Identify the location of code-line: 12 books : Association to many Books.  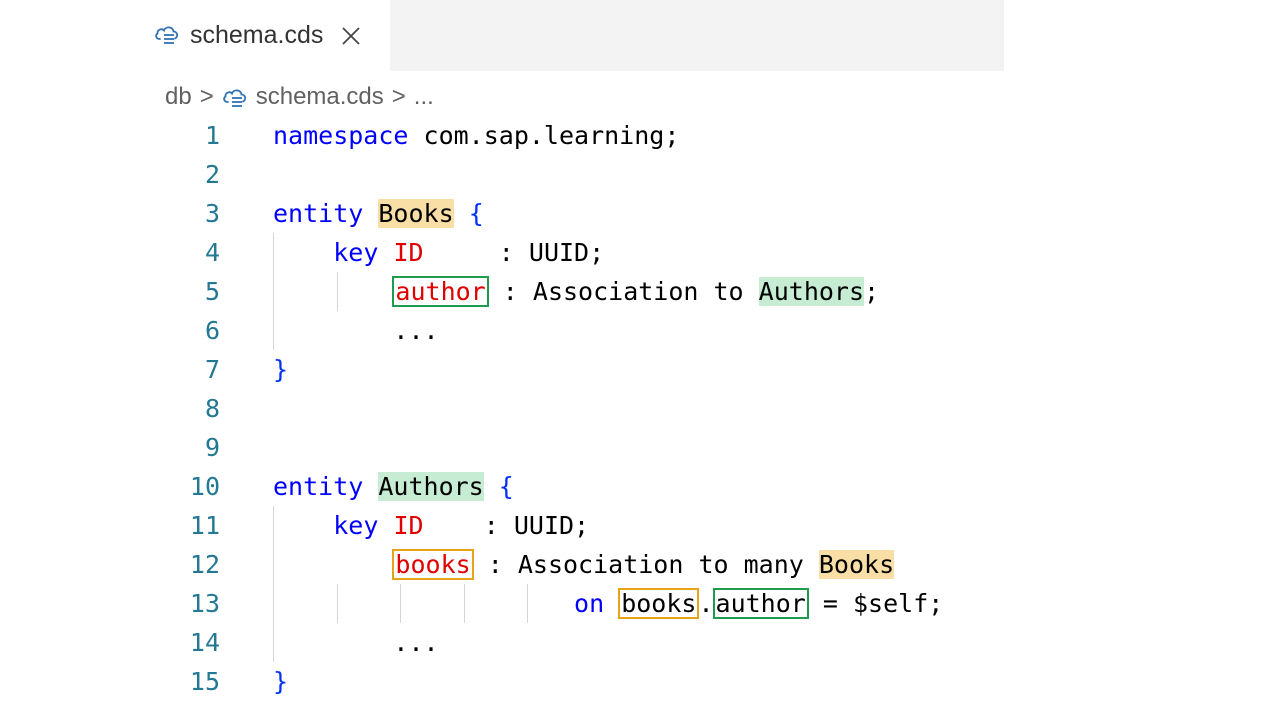
(640, 564).